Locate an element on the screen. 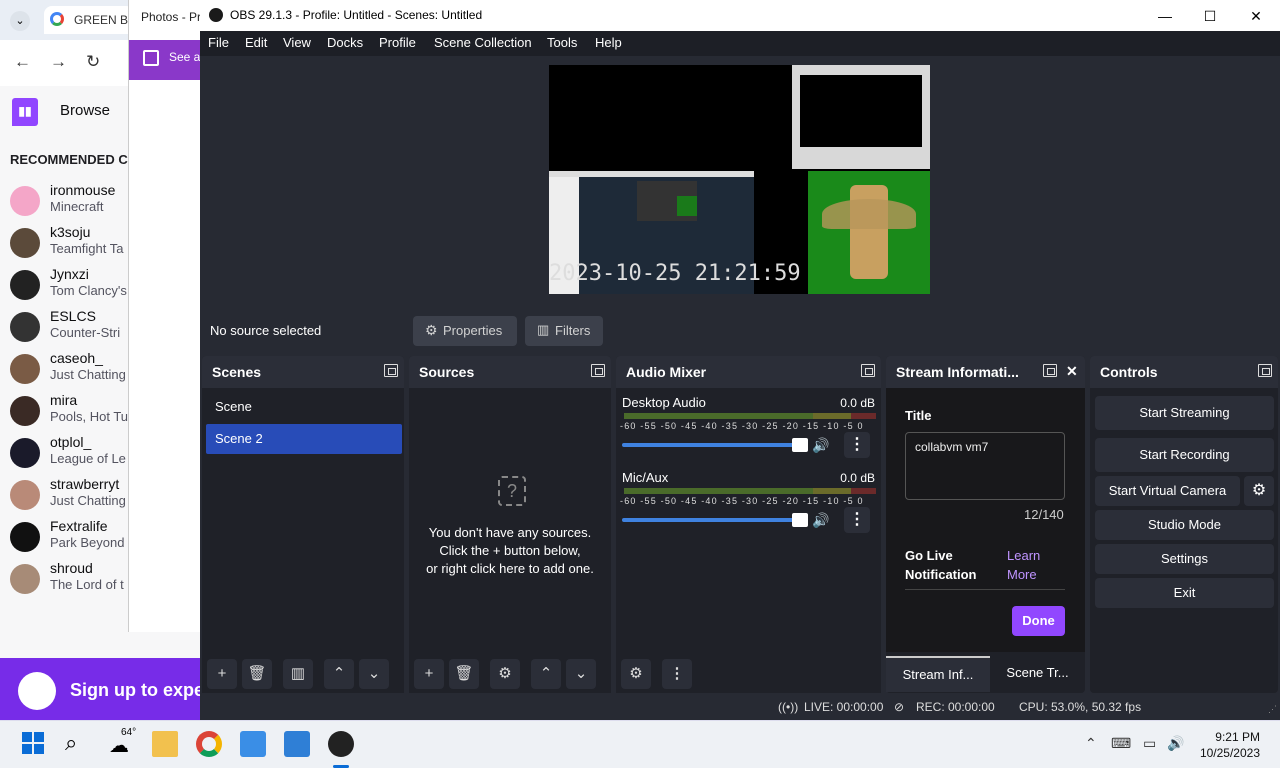  filters-label: Filters is located at coordinates (573, 330).